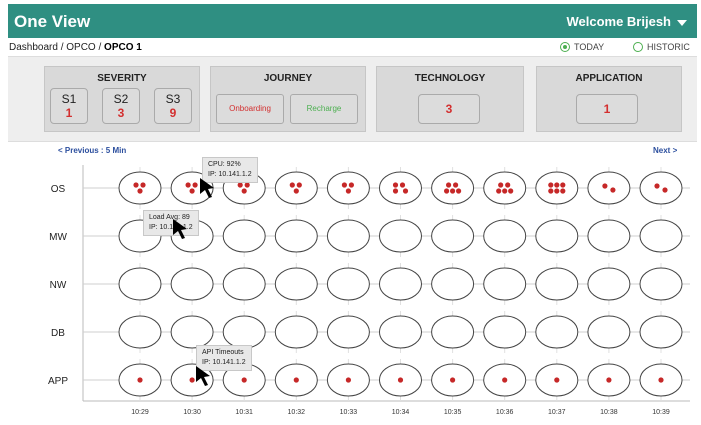 This screenshot has height=425, width=701. I want to click on time-tick-label: 10:36, so click(505, 412).